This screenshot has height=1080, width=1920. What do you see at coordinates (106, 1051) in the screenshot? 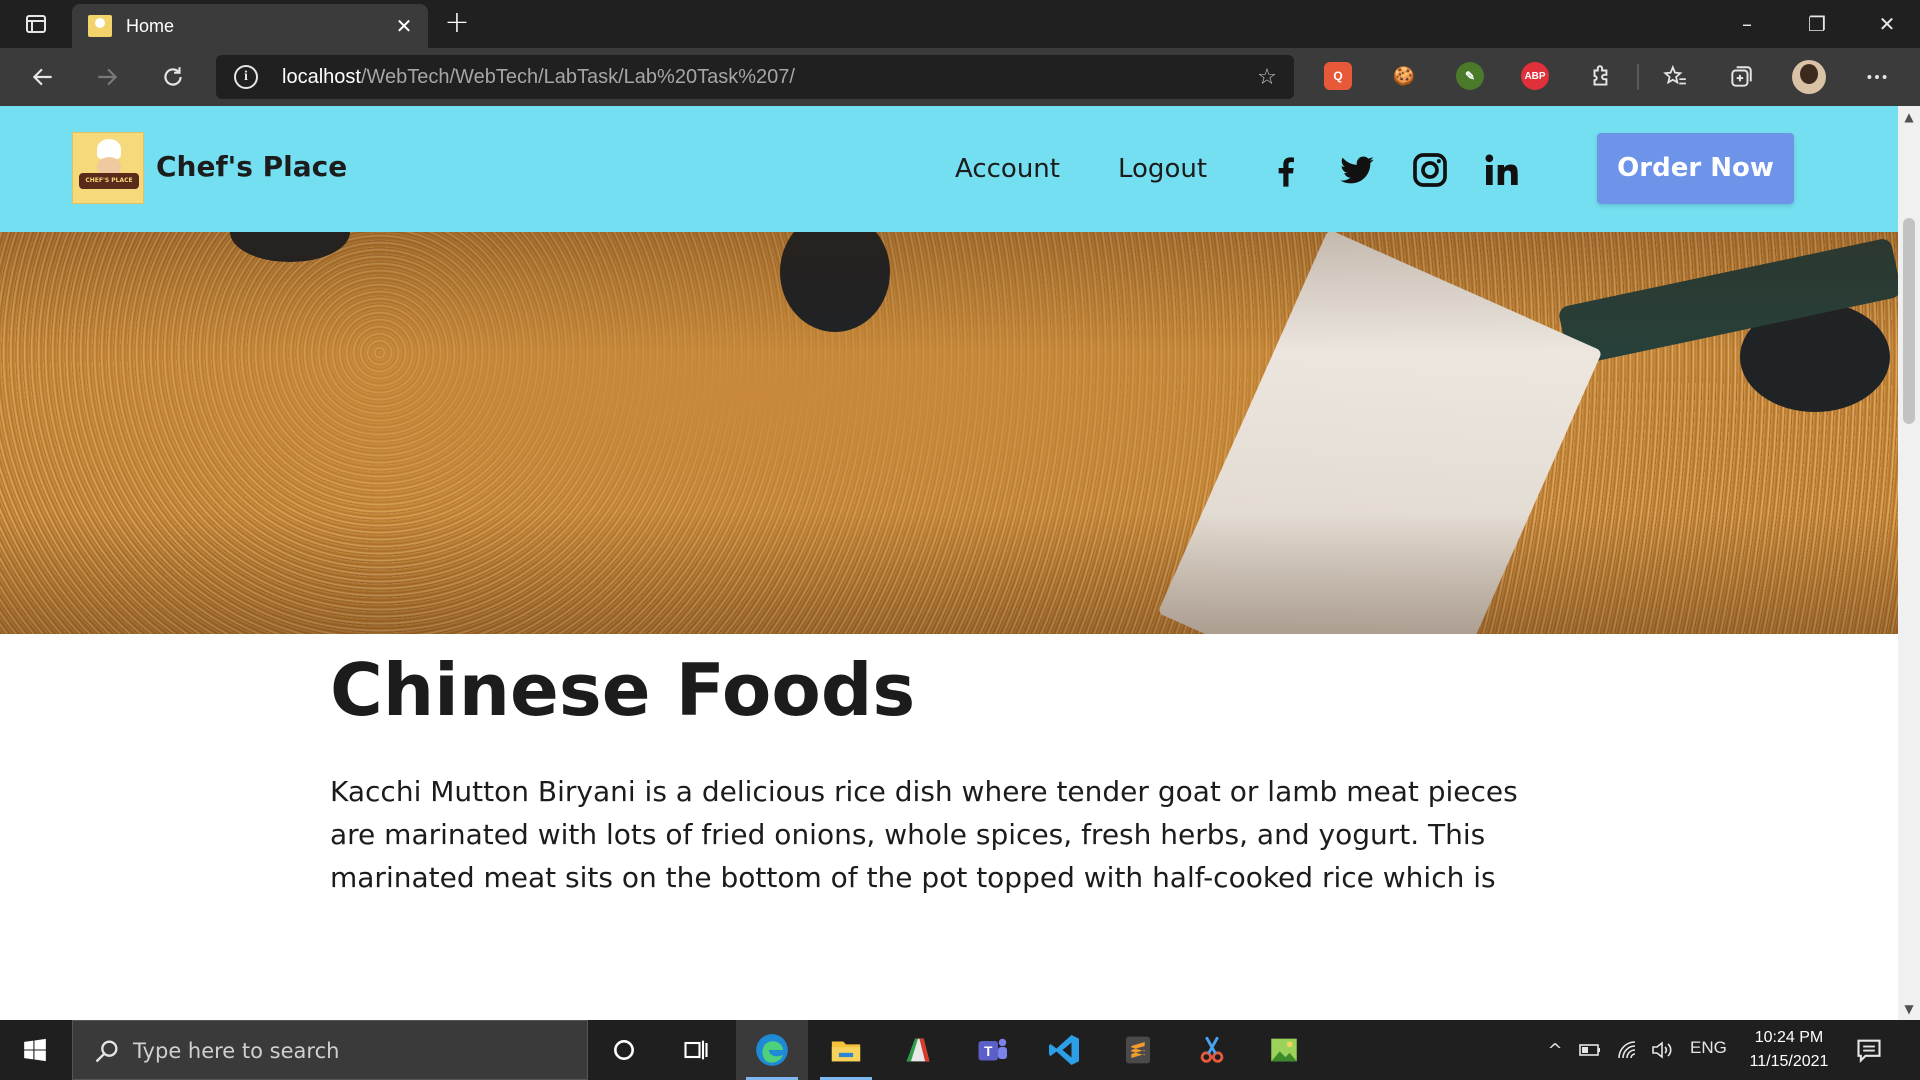
I see `search-icon` at bounding box center [106, 1051].